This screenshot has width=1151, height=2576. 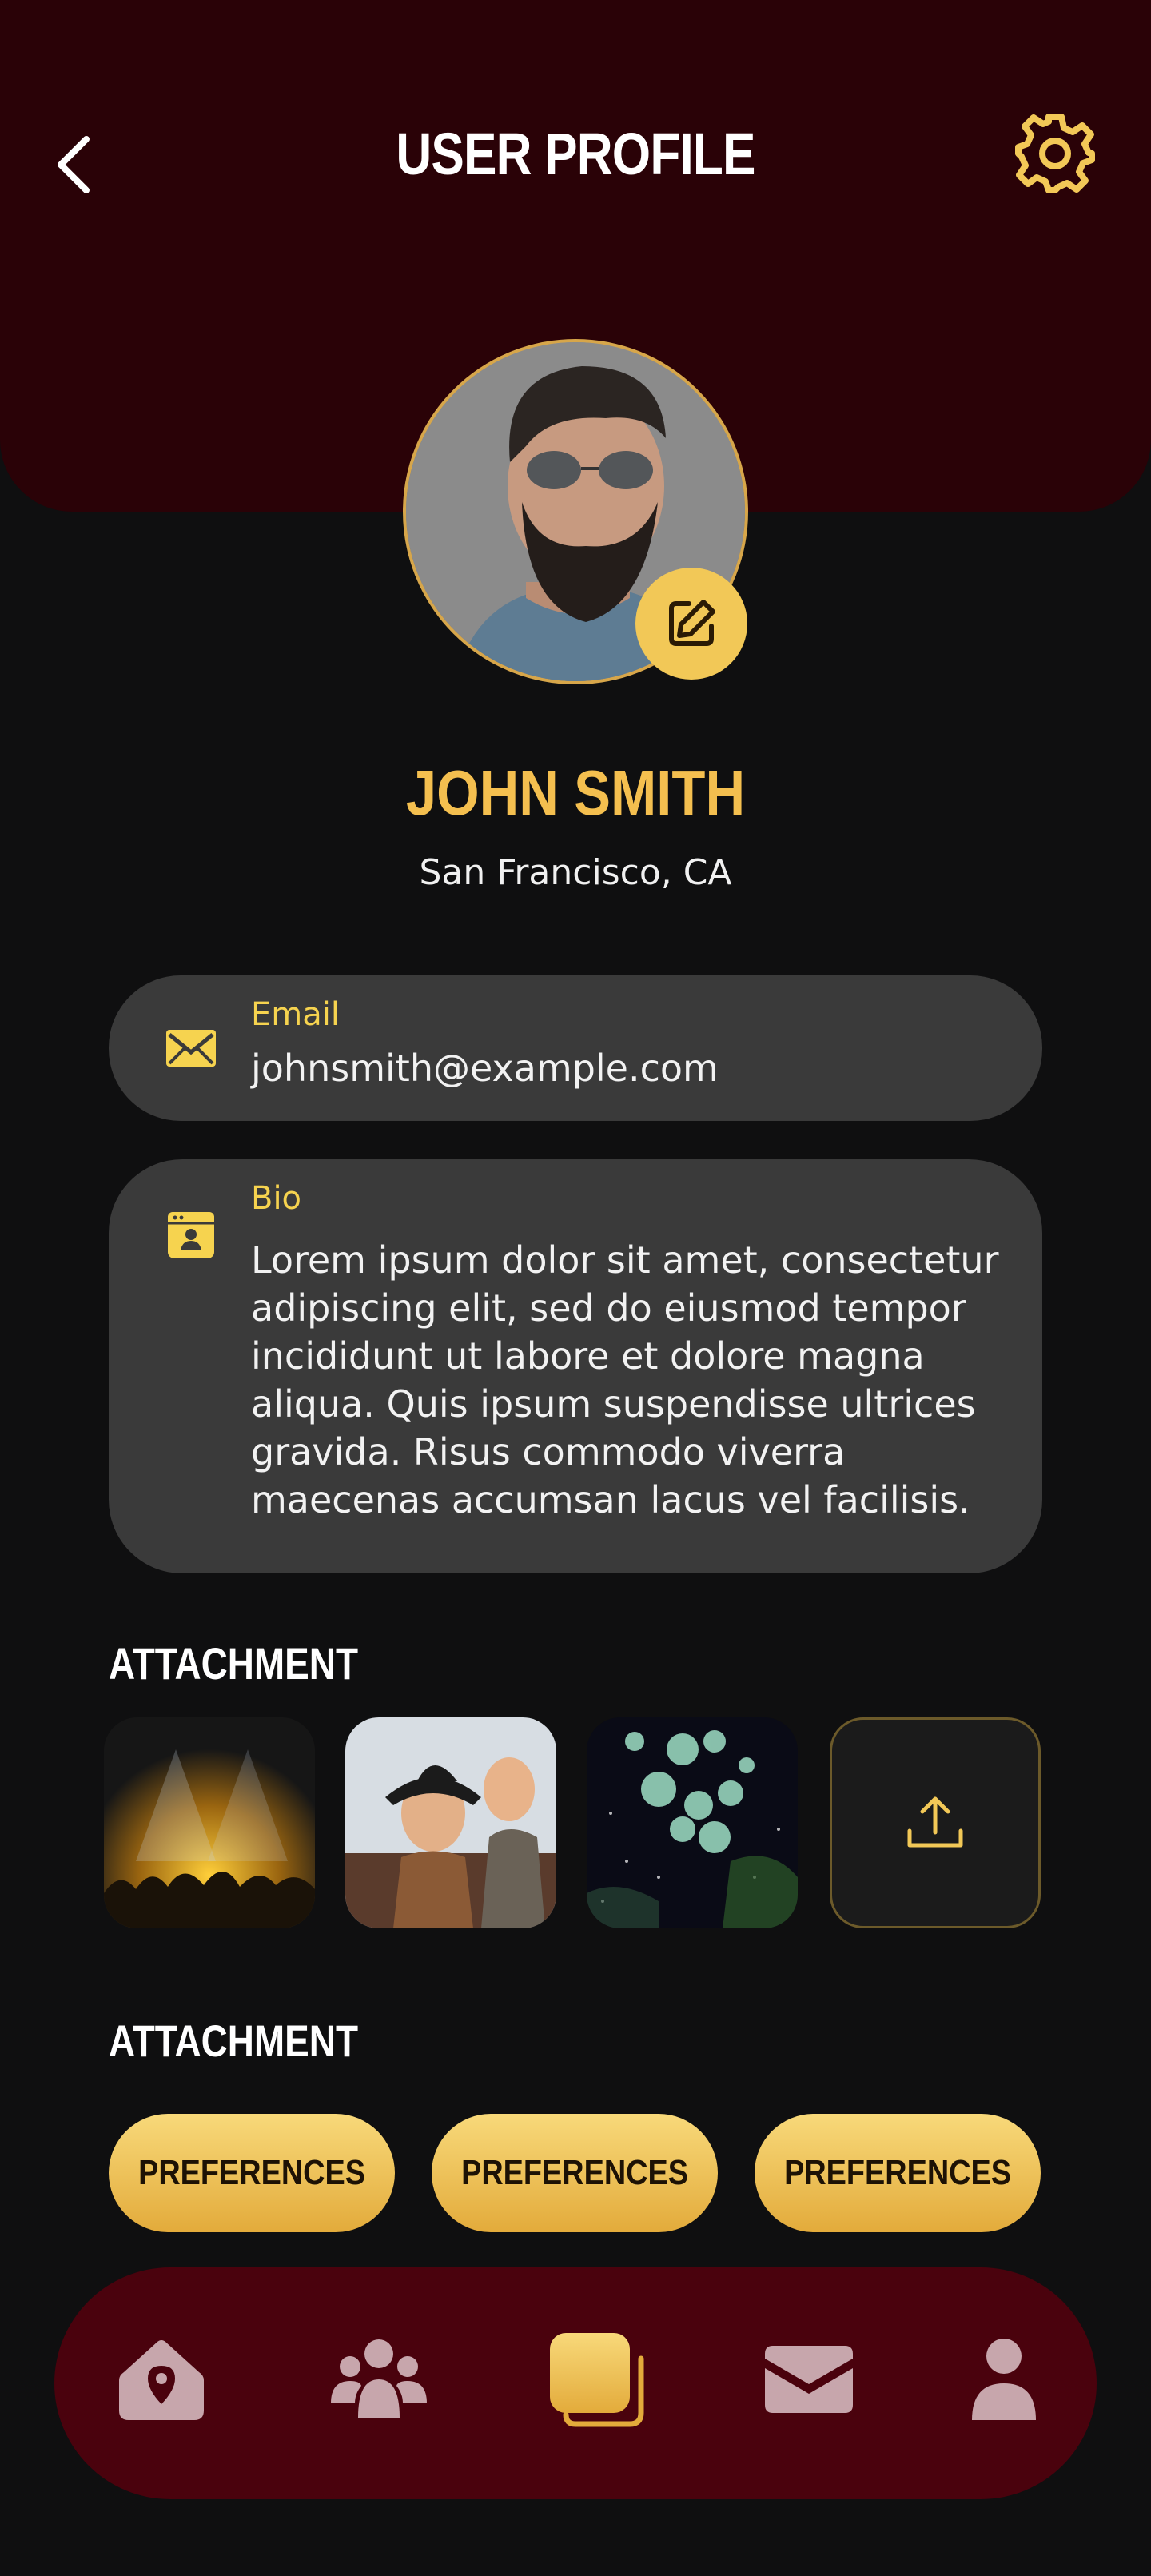 What do you see at coordinates (295, 1014) in the screenshot?
I see `email-label: Email` at bounding box center [295, 1014].